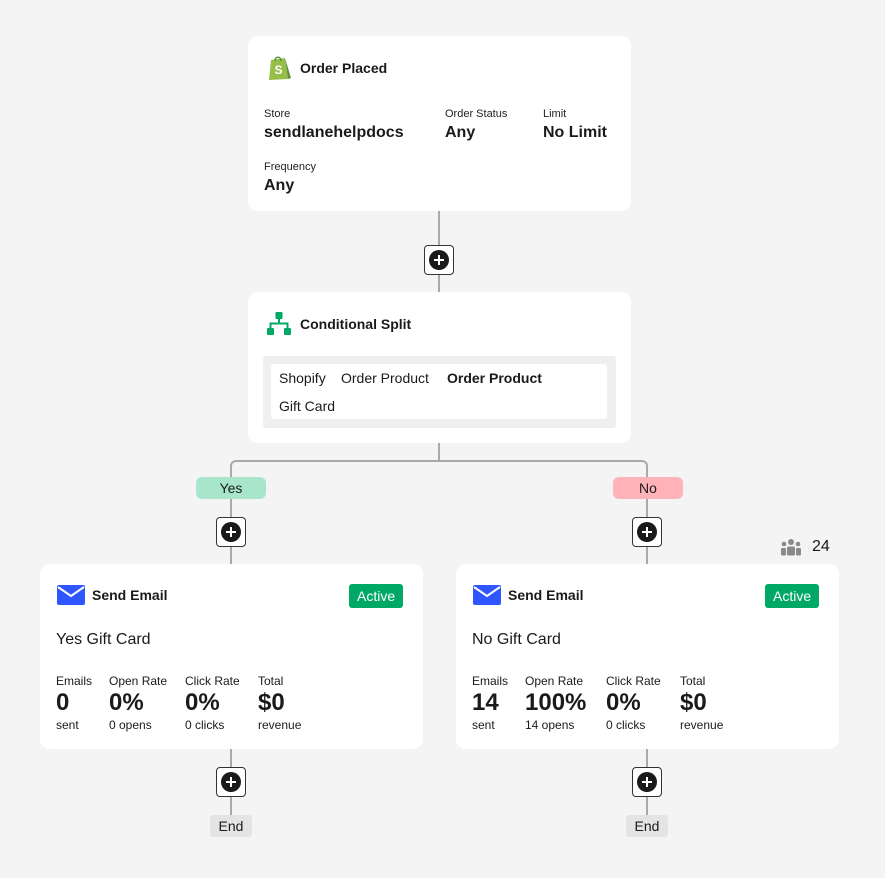 The width and height of the screenshot is (885, 878). I want to click on end-node-yes: End, so click(231, 826).